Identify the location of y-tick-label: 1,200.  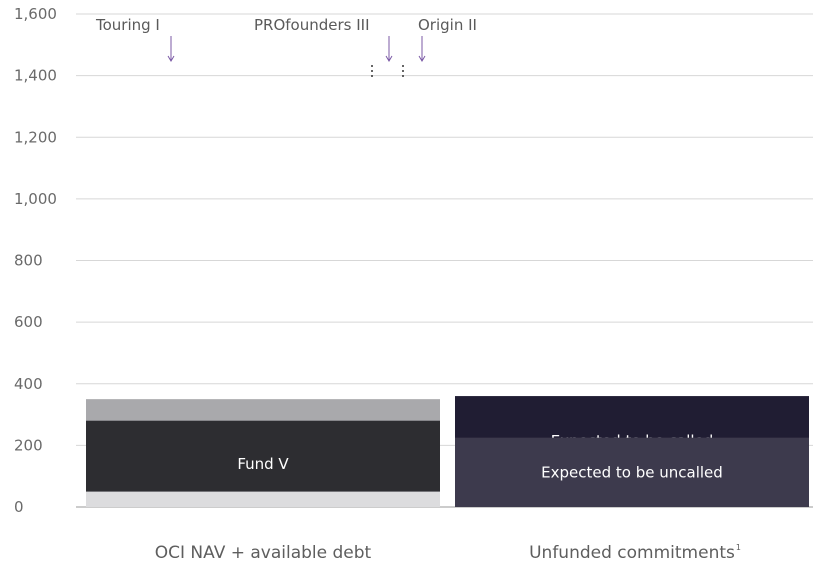
(35, 137).